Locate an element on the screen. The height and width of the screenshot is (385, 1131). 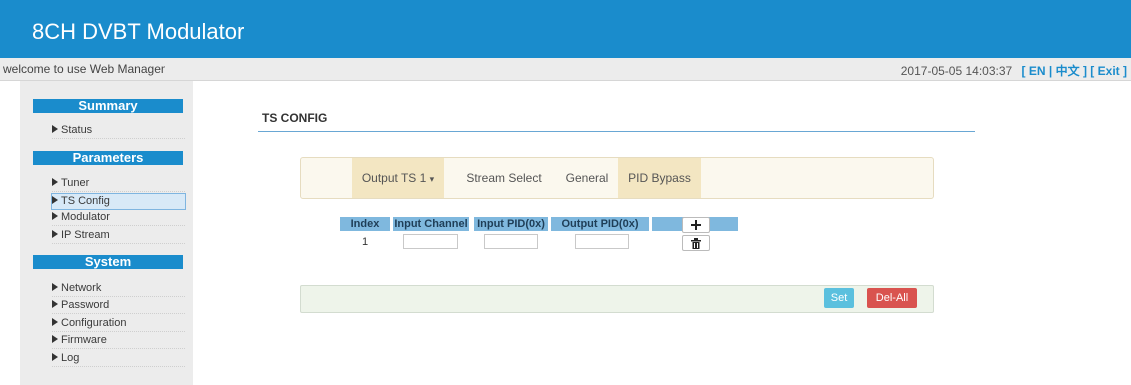
tab-stream-select: Stream Select is located at coordinates (504, 178).